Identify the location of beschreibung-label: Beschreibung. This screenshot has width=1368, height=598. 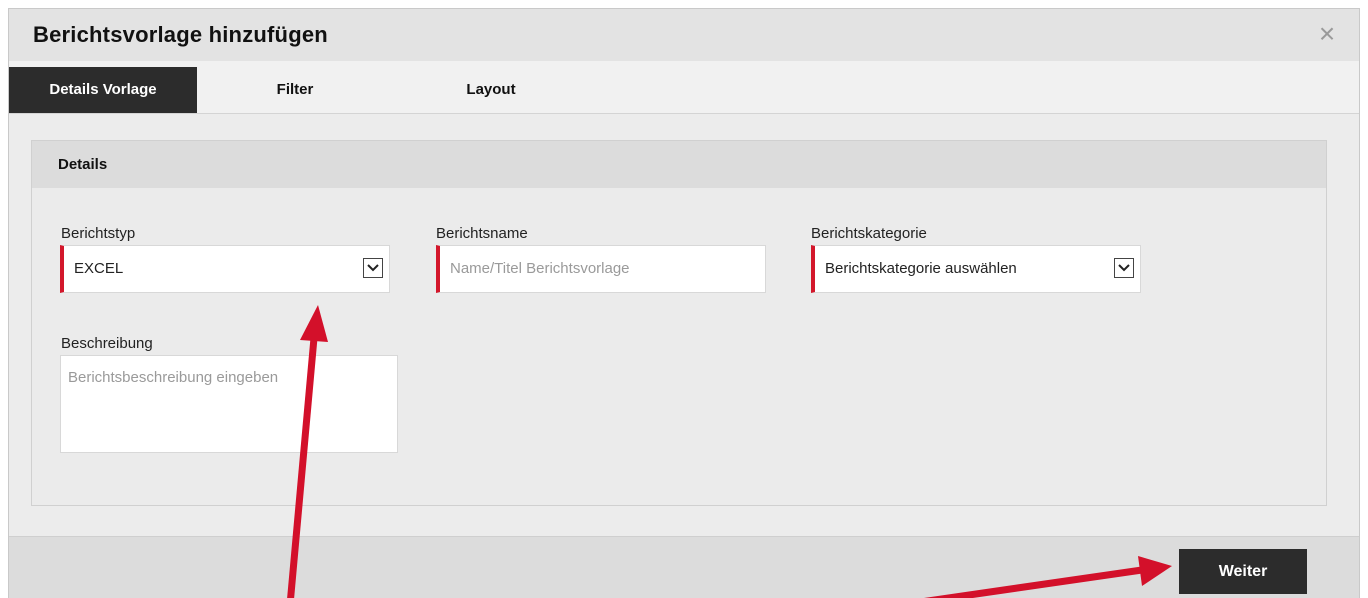
(107, 343).